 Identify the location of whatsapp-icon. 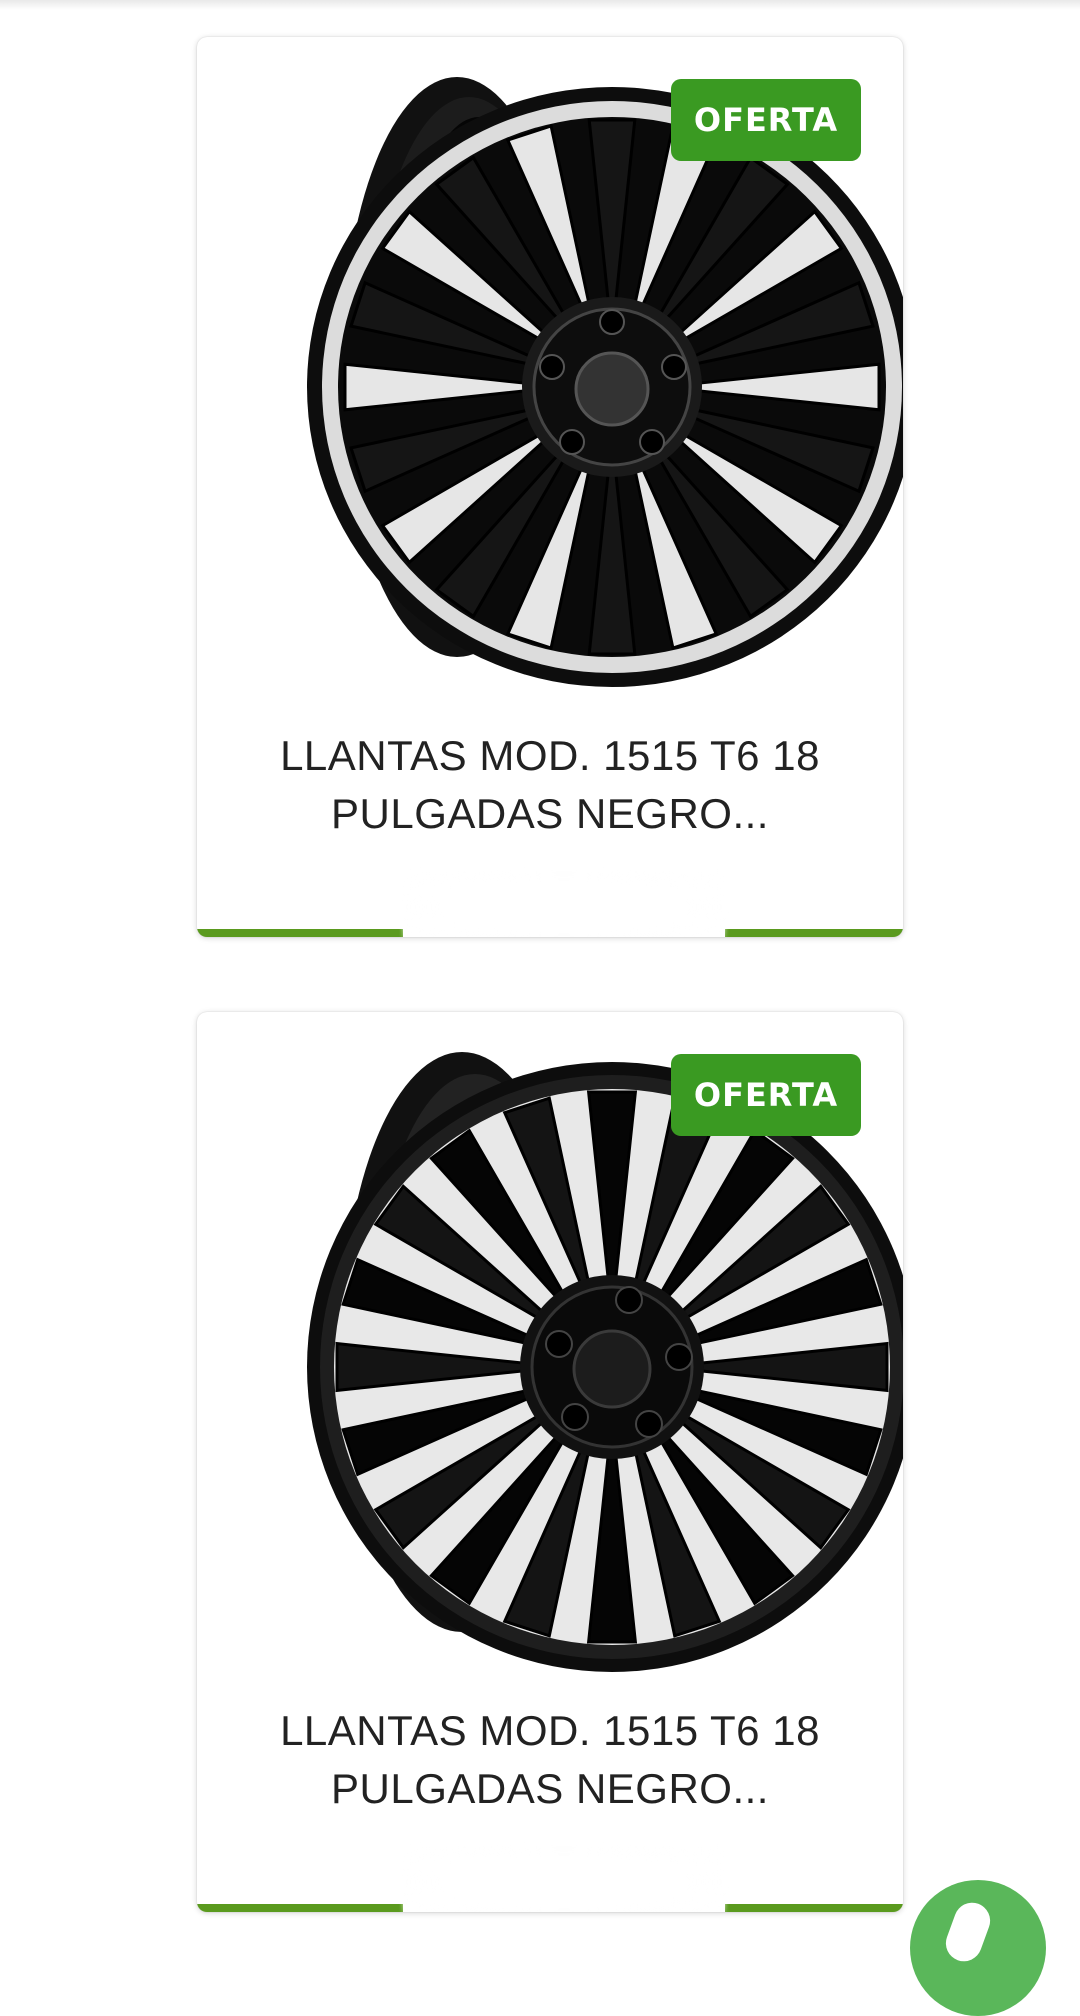
(968, 1932).